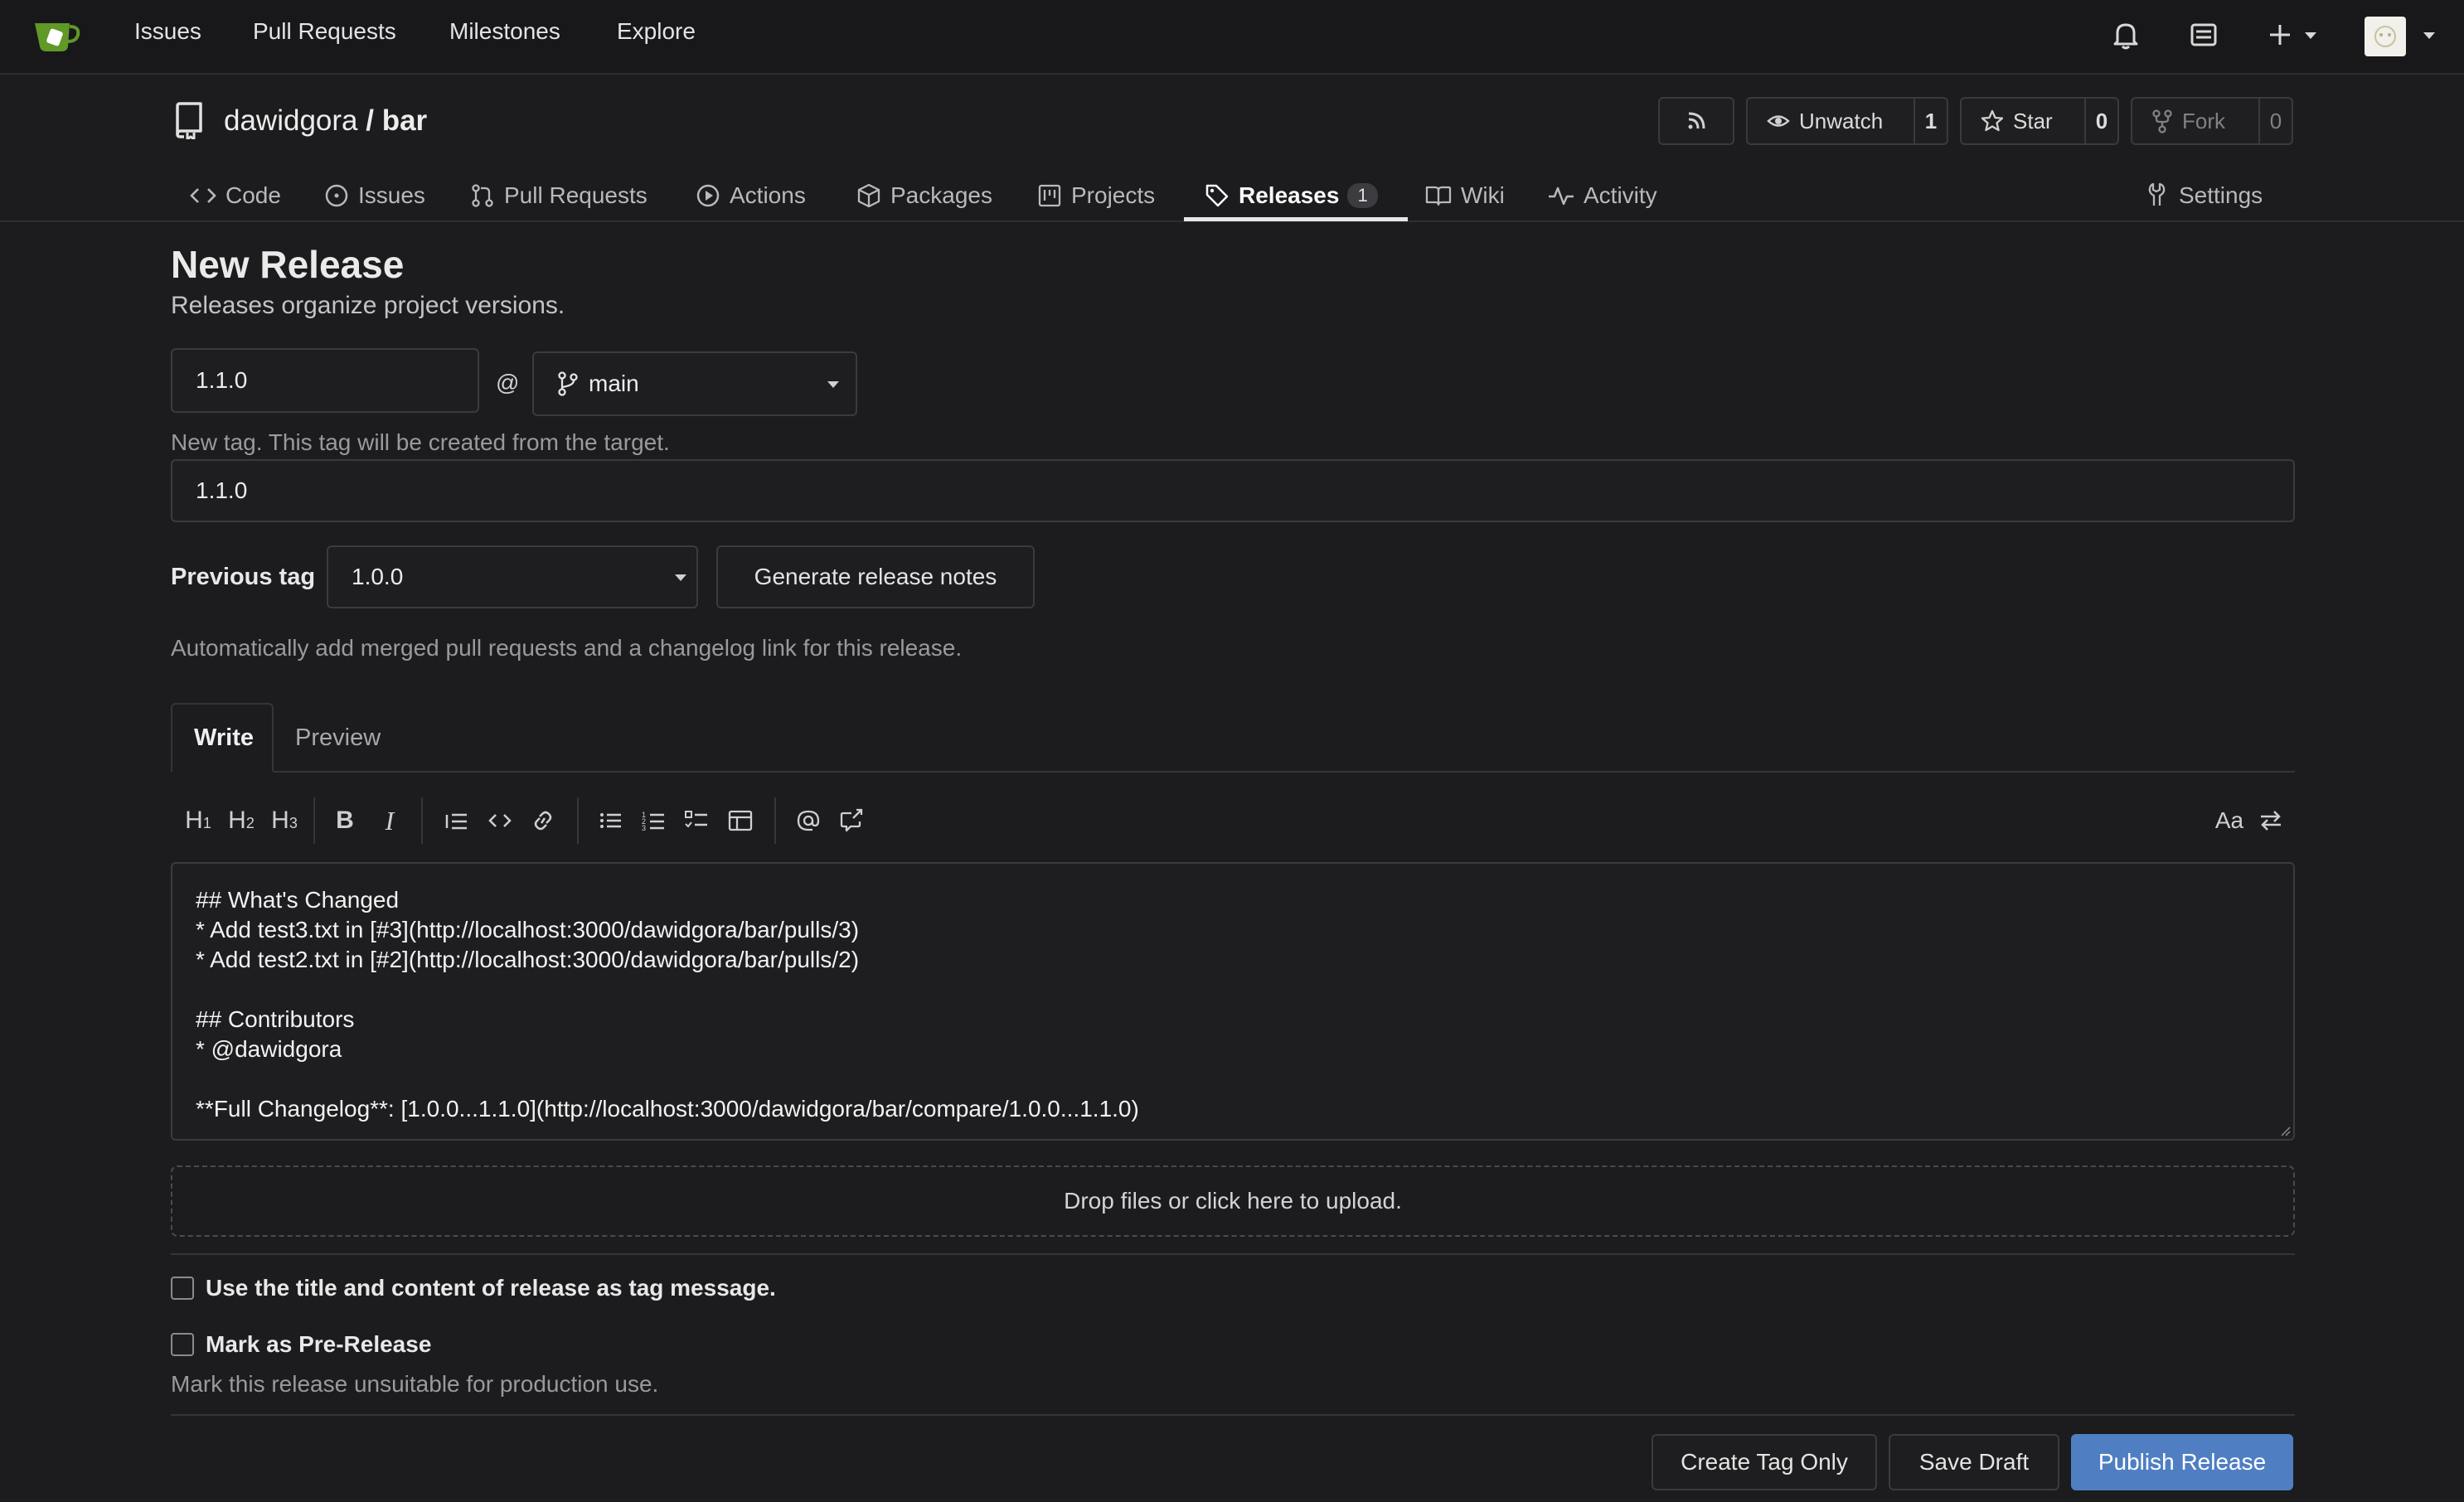 The height and width of the screenshot is (1502, 2464). I want to click on tab-releases: Releases 1, so click(1291, 195).